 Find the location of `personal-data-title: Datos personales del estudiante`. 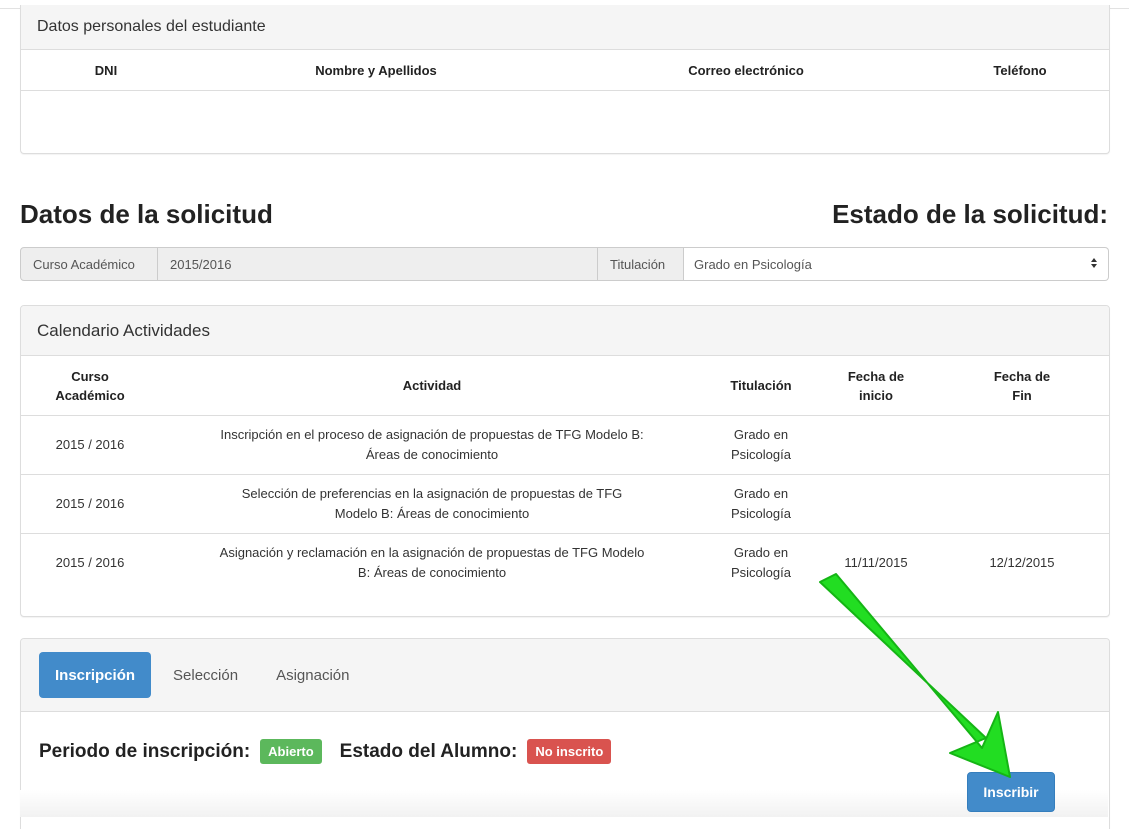

personal-data-title: Datos personales del estudiante is located at coordinates (565, 27).